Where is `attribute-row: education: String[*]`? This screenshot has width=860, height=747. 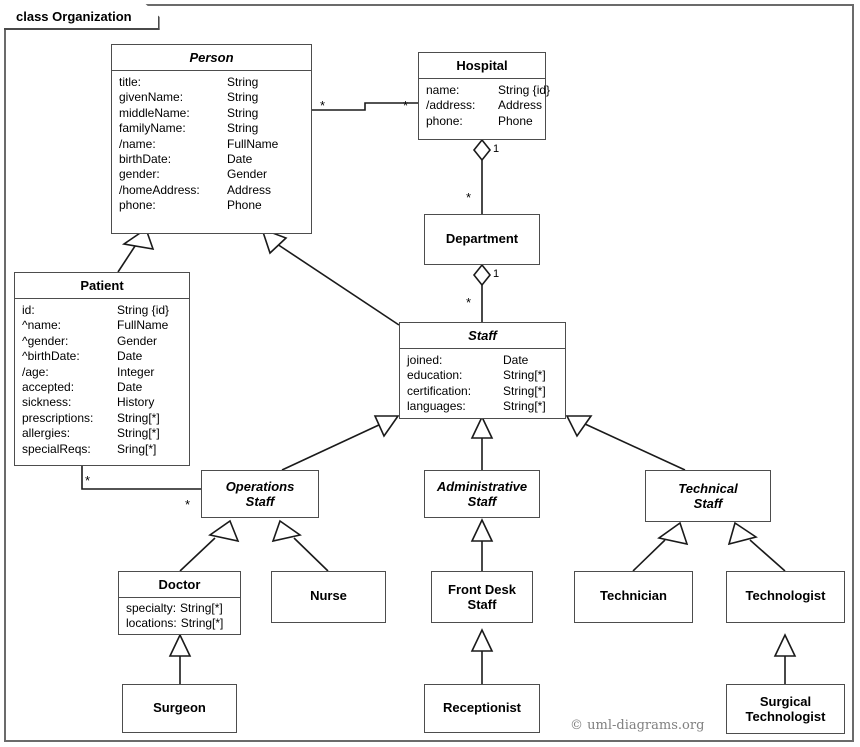 attribute-row: education: String[*] is located at coordinates (476, 375).